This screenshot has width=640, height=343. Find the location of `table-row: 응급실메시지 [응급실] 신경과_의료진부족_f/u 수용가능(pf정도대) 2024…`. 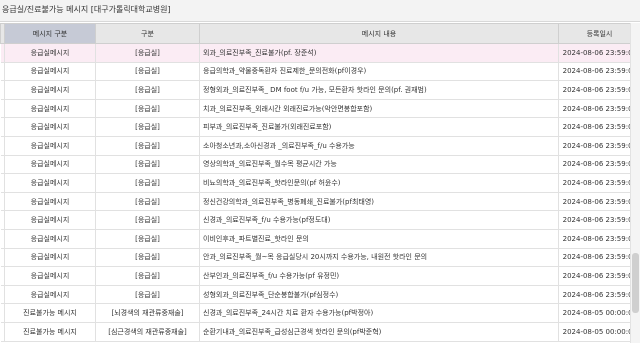

table-row: 응급실메시지 [응급실] 신경과_의료진부족_f/u 수용가능(pf정도대) 2024… is located at coordinates (320, 220).